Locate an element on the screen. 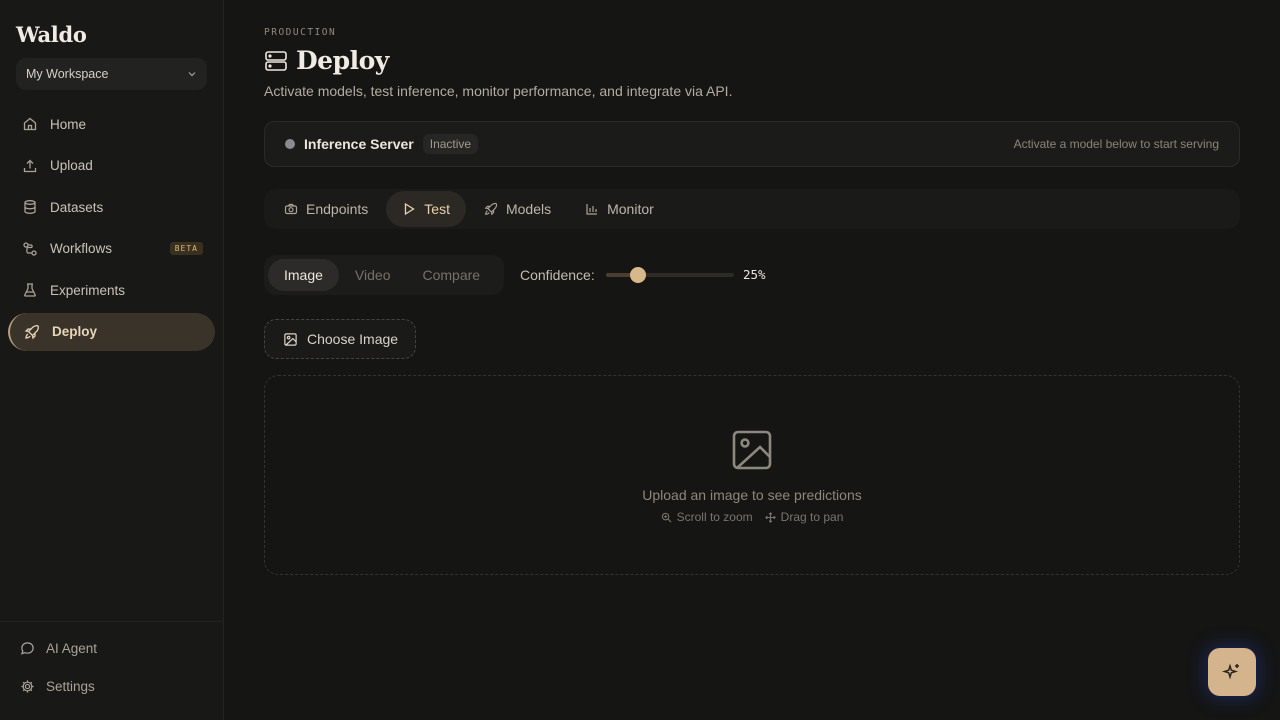  sidebar-item-label: Settings is located at coordinates (70, 686).